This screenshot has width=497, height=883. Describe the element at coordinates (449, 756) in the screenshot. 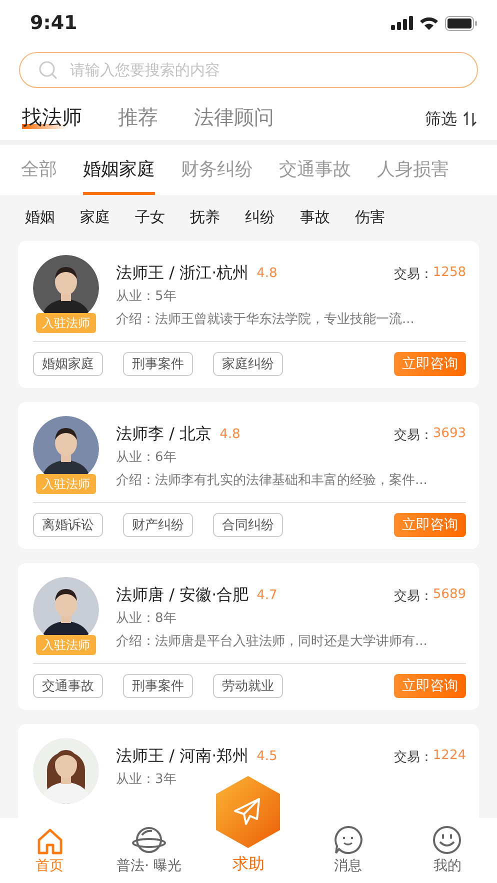

I see `trades-count: 1224` at that location.